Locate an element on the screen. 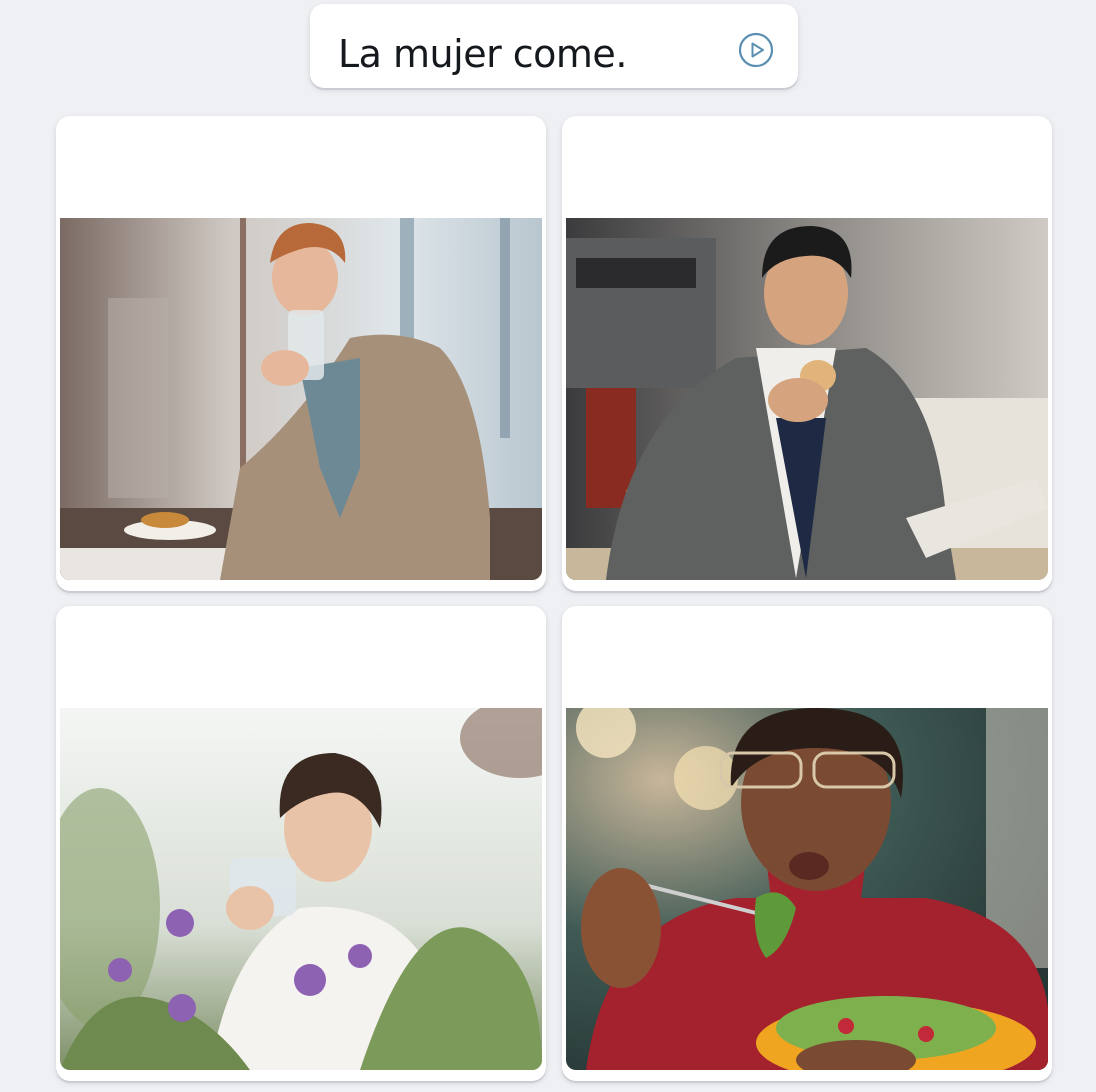  man-drinking-water-photo is located at coordinates (301, 399).